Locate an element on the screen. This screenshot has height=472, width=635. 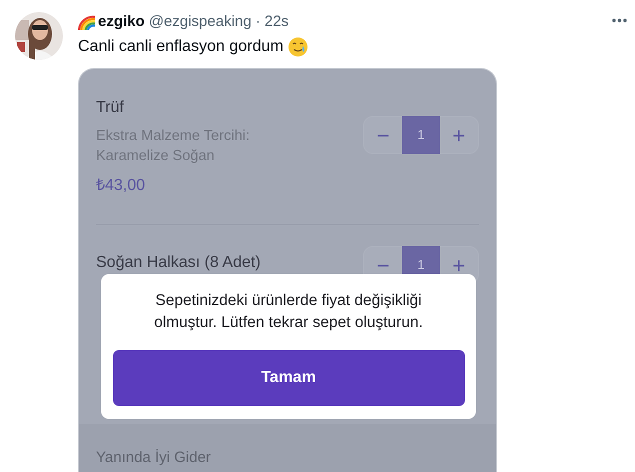
ok-button: Tamam is located at coordinates (288, 378).